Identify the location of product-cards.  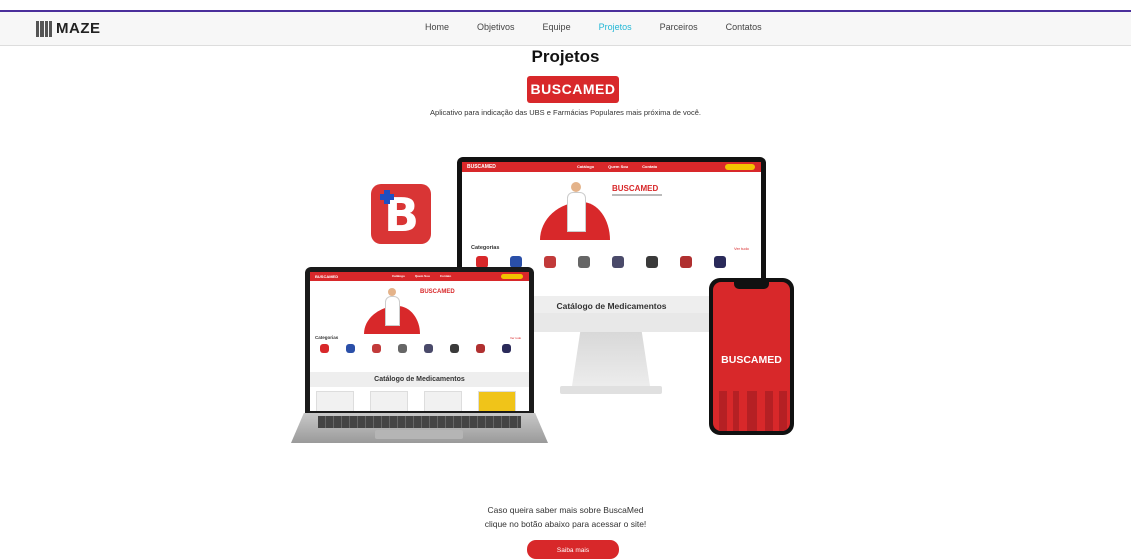
(416, 401).